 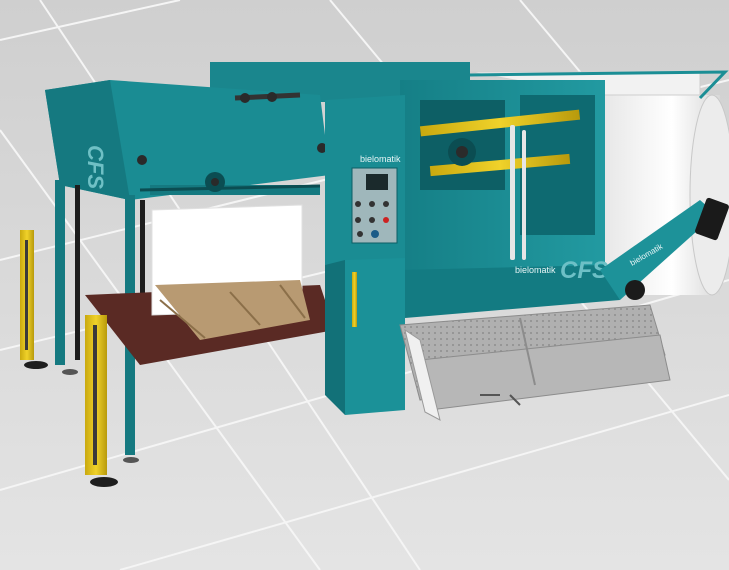 What do you see at coordinates (380, 159) in the screenshot?
I see `brand-label-cabinet: bielomatik` at bounding box center [380, 159].